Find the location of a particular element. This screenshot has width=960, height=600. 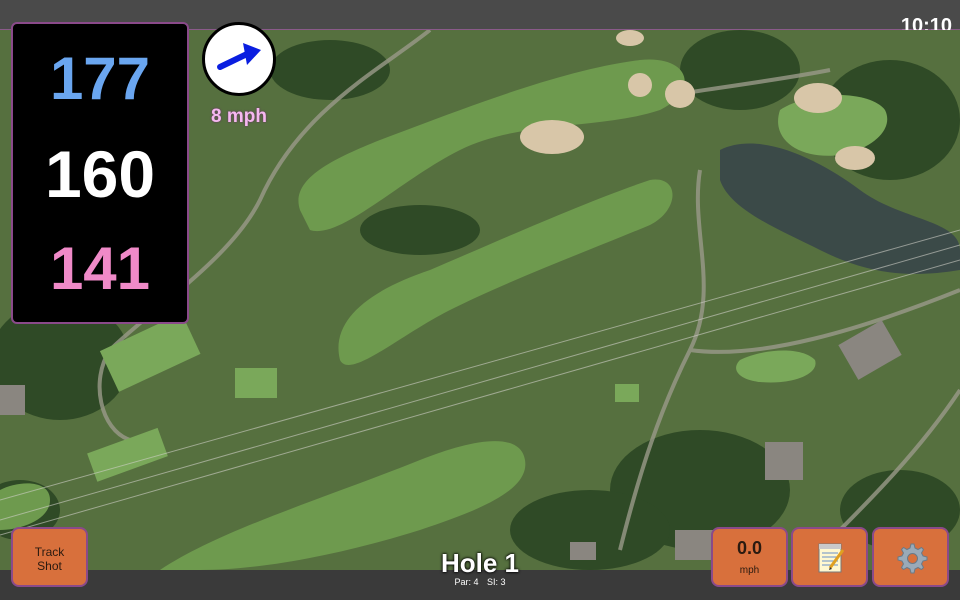

wind-arrow-icon is located at coordinates (239, 56).